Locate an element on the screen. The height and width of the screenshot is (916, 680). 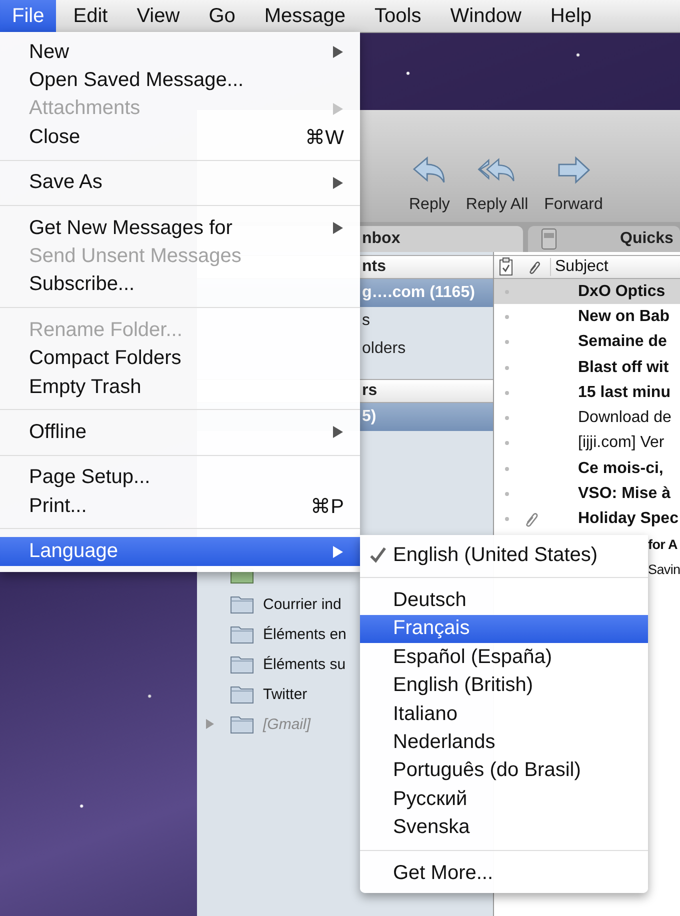
mail-tab: Quicks is located at coordinates (604, 239).